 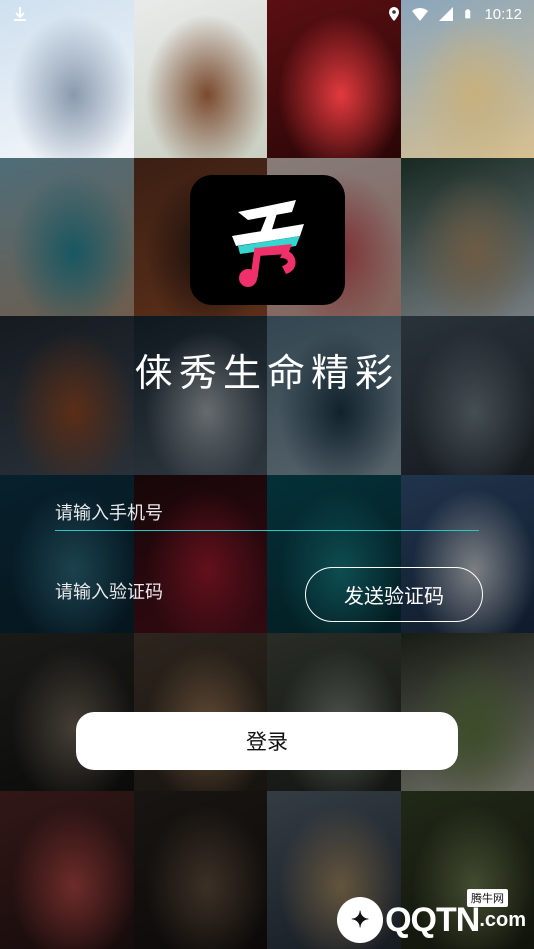 What do you see at coordinates (420, 14) in the screenshot?
I see `wifi-icon` at bounding box center [420, 14].